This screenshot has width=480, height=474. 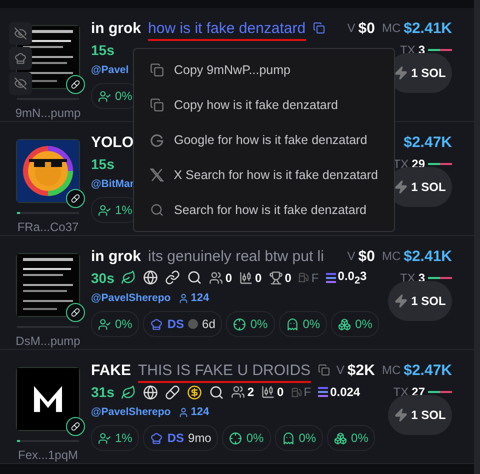 I want to click on holders-count: 2, so click(x=250, y=392).